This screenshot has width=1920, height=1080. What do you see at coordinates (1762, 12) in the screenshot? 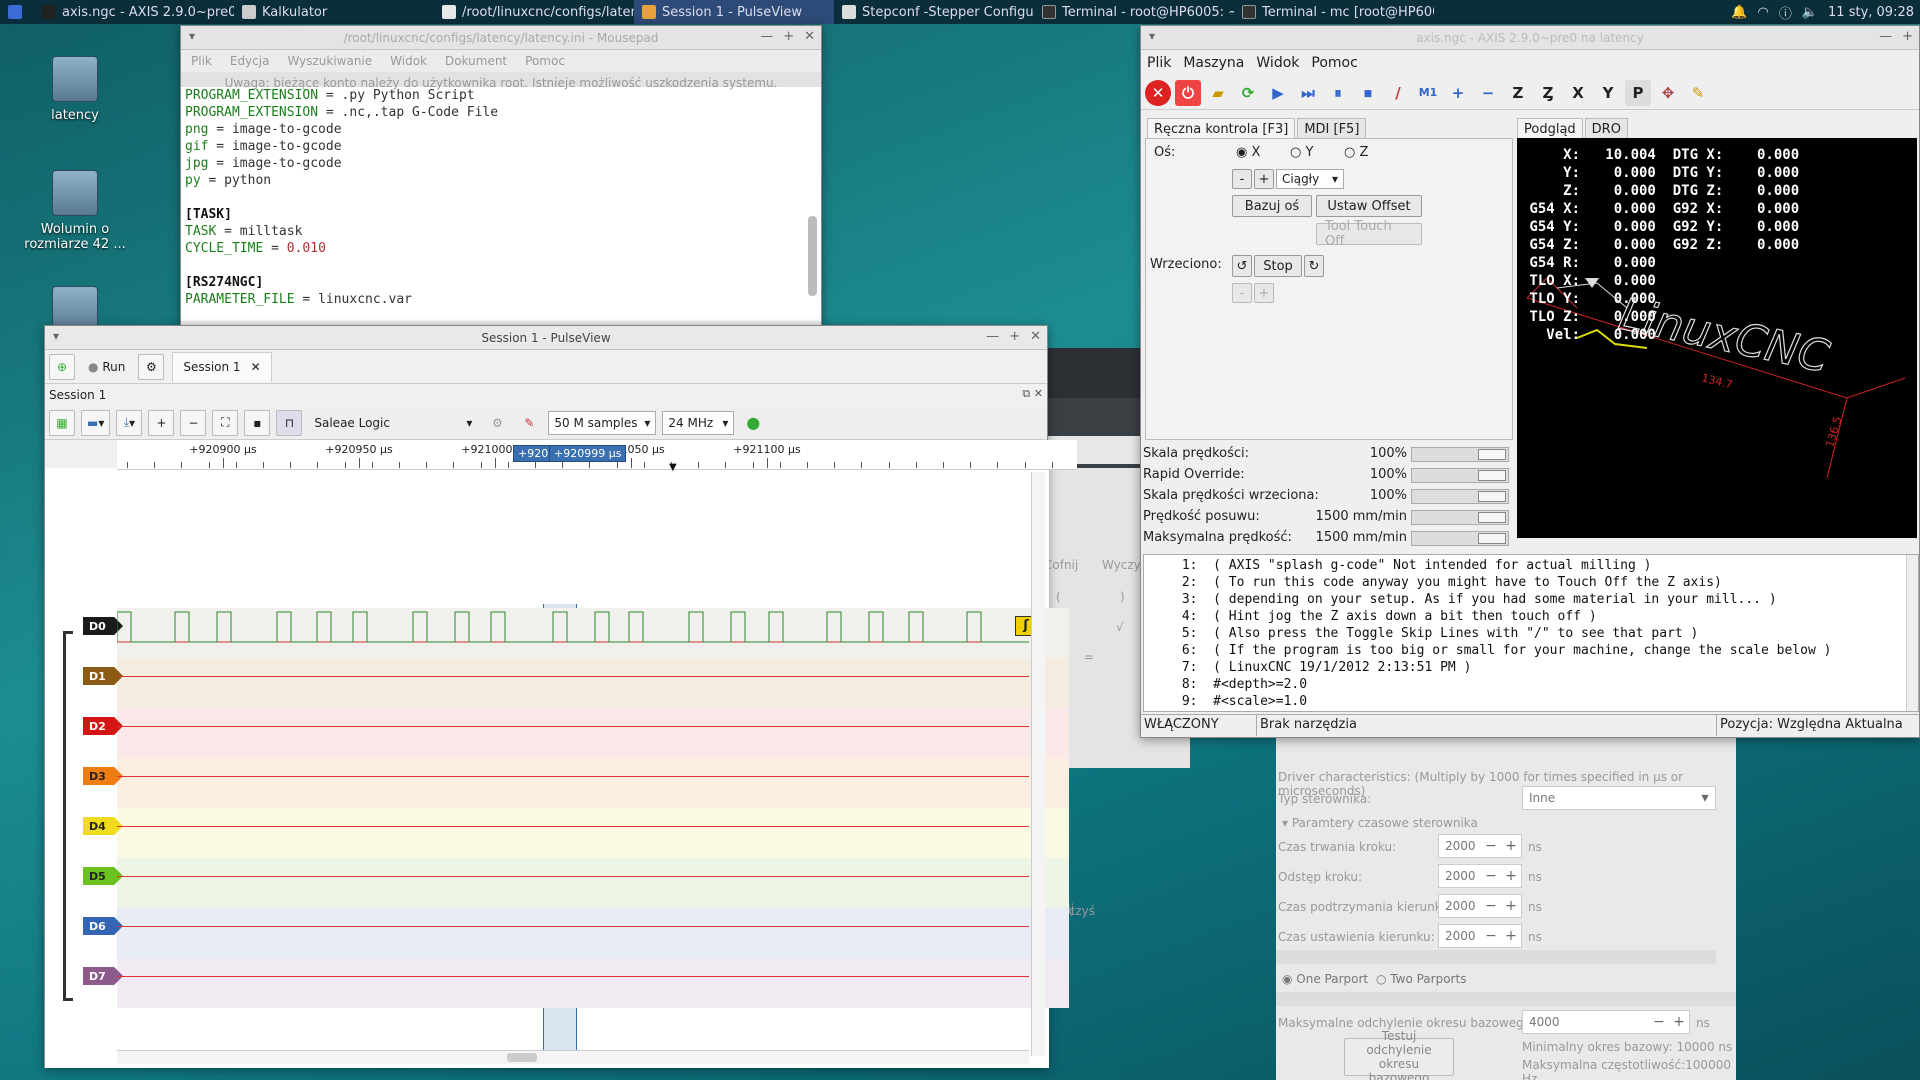
I see `wifi-icon: ◠` at bounding box center [1762, 12].